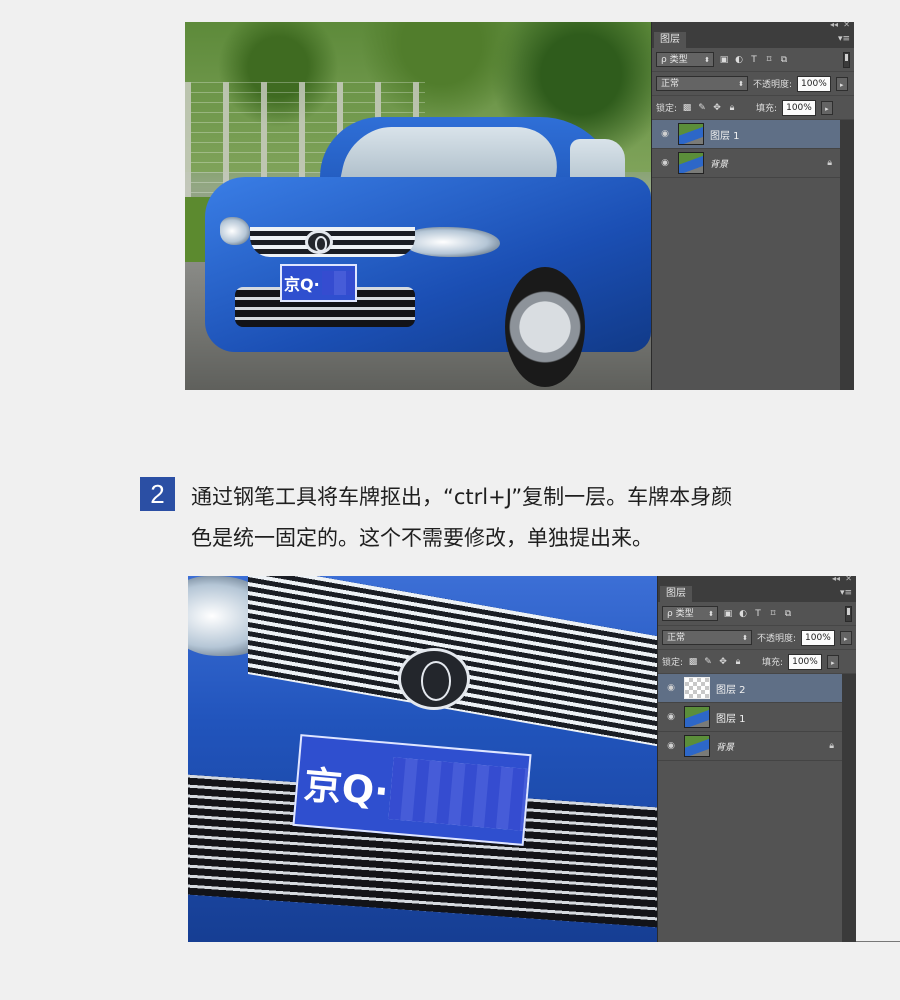  Describe the element at coordinates (422, 538) in the screenshot. I see `step-line-2: 色是统一固定的。这个不需要修改，单独提出来。` at that location.